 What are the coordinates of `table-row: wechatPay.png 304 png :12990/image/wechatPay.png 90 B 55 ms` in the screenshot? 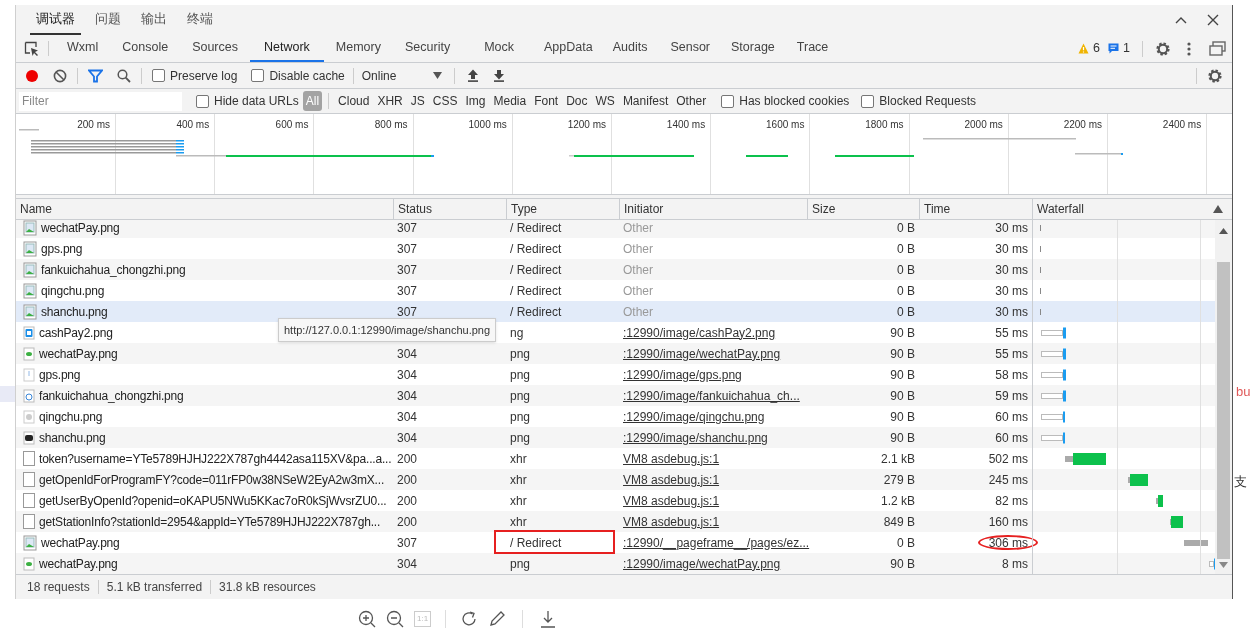 It's located at (615, 353).